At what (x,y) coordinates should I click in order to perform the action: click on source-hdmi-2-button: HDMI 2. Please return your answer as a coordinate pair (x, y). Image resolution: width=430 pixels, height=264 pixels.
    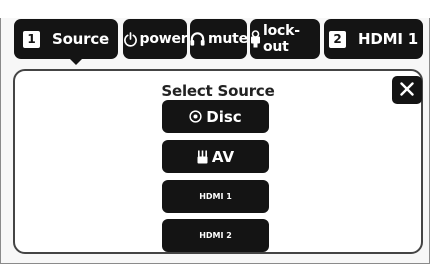
    Looking at the image, I should click on (215, 235).